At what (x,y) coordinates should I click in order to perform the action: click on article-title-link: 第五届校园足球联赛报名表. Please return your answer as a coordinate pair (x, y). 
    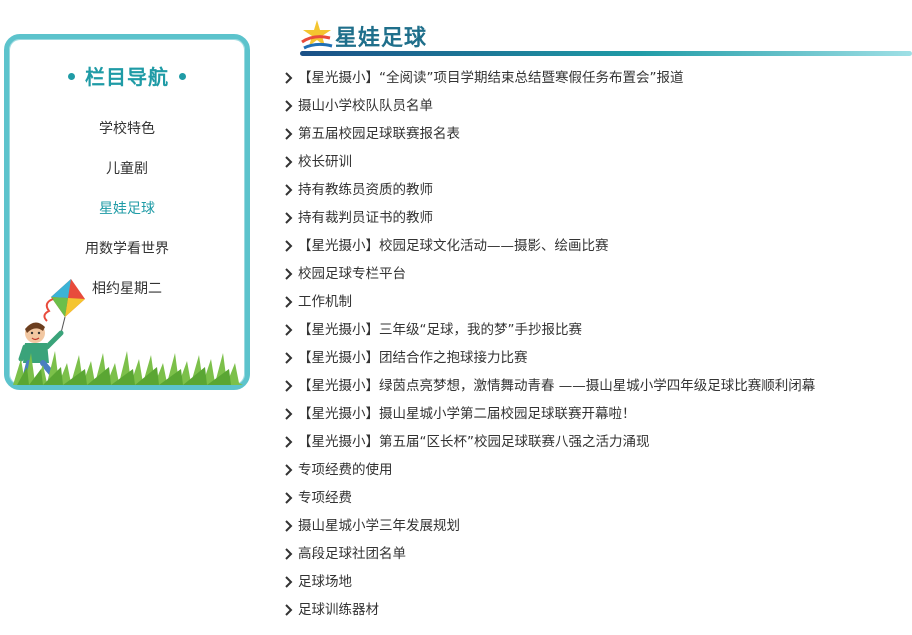
    Looking at the image, I should click on (379, 134).